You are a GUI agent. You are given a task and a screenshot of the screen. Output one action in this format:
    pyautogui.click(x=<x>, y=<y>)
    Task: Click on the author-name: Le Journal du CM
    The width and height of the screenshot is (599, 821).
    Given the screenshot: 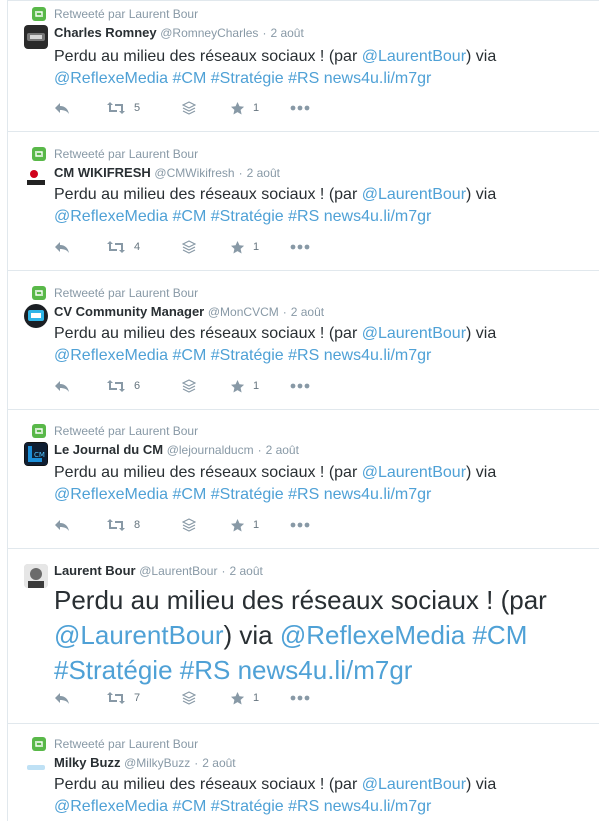 What is the action you would take?
    pyautogui.click(x=108, y=449)
    